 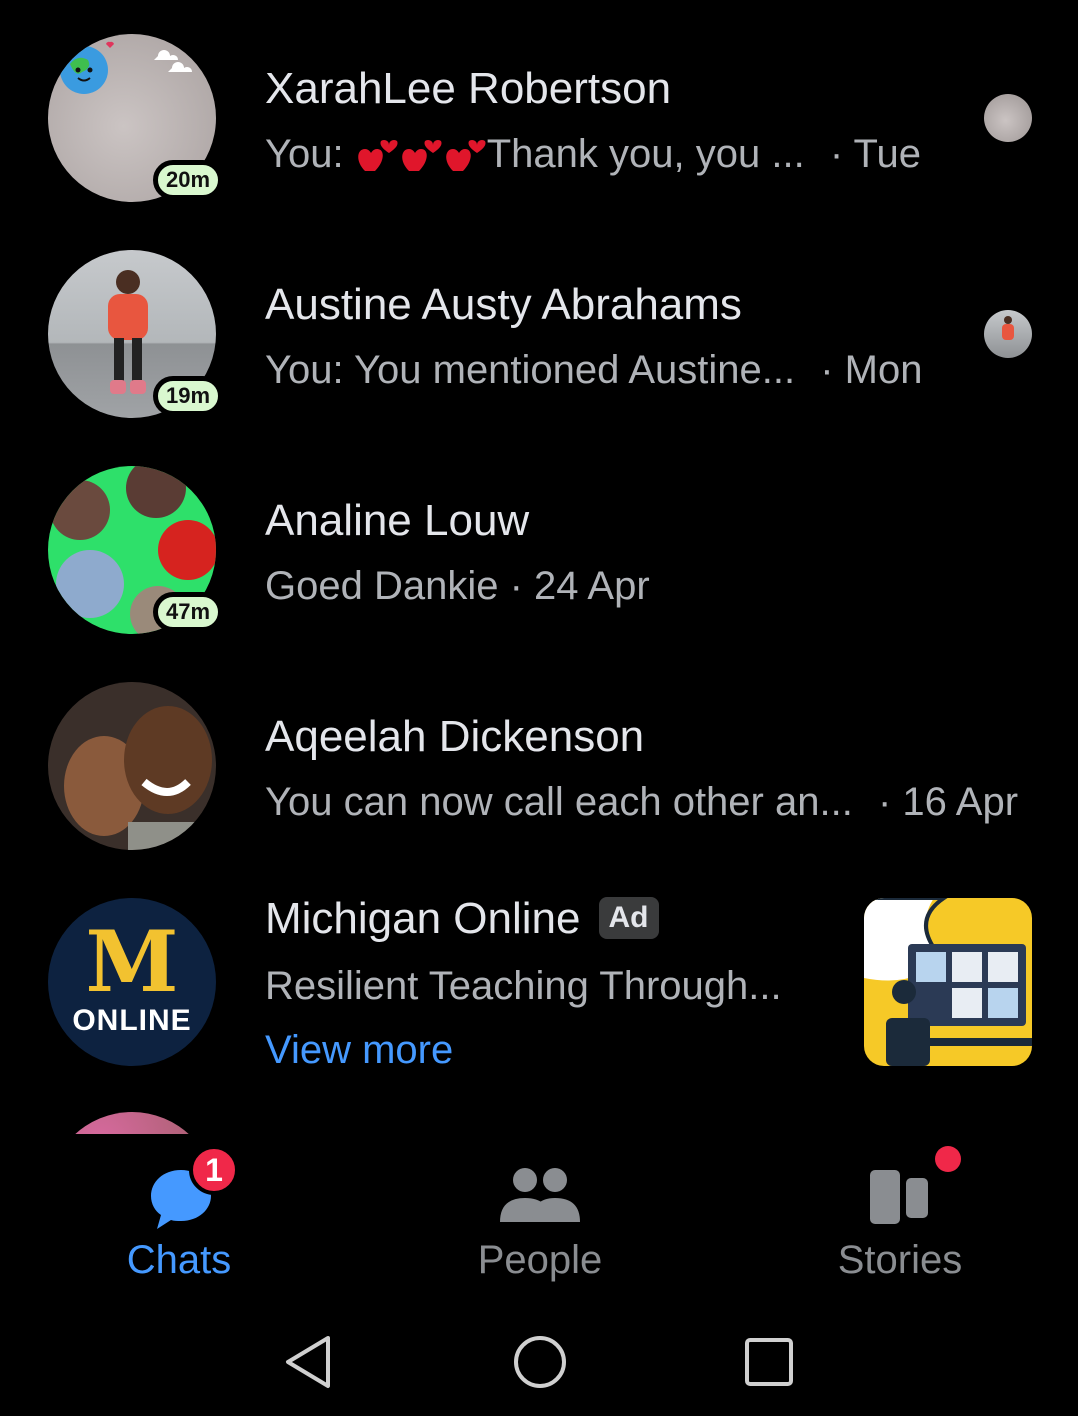 What do you see at coordinates (179, 1217) in the screenshot?
I see `tab-chats: 1 Chats` at bounding box center [179, 1217].